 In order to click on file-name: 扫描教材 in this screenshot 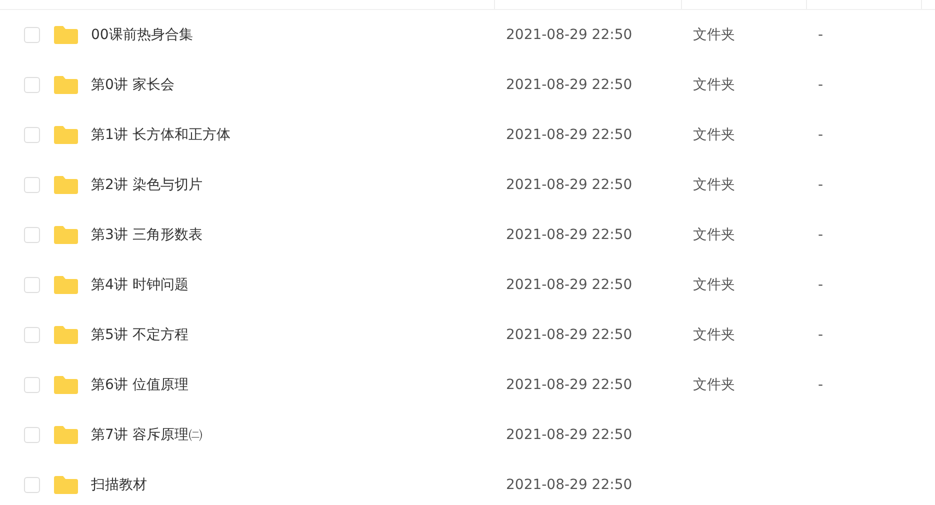, I will do `click(119, 484)`.